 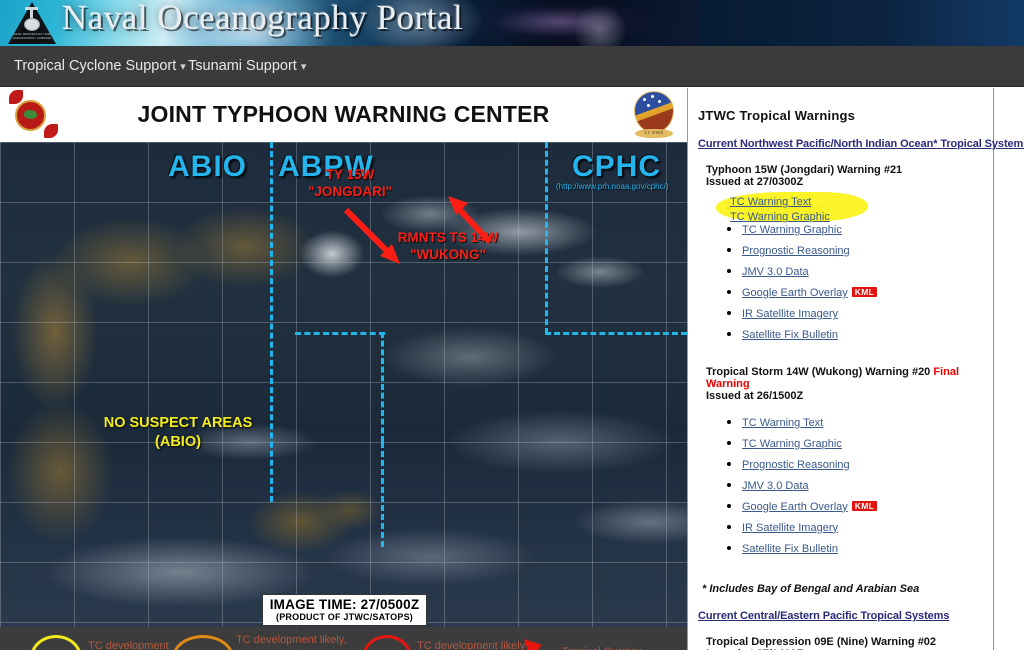 What do you see at coordinates (242, 66) in the screenshot?
I see `nav-item-label: Tsunami Support` at bounding box center [242, 66].